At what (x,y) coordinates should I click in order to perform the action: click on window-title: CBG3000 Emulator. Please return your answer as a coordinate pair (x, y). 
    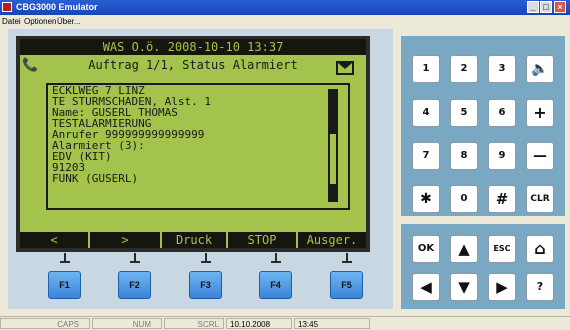
    Looking at the image, I should click on (57, 7).